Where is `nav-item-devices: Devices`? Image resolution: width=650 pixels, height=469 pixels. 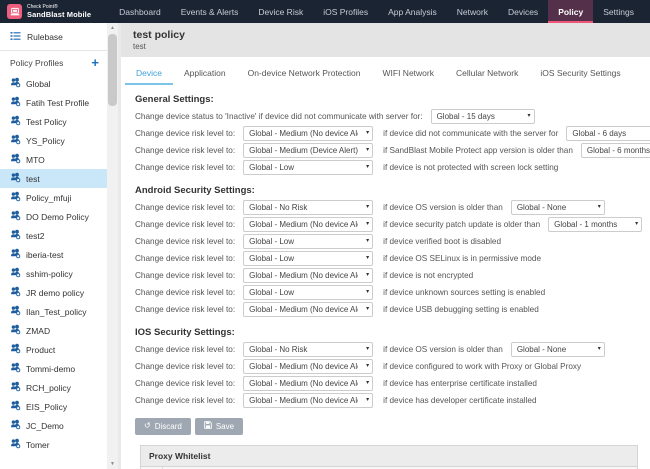 nav-item-devices: Devices is located at coordinates (523, 11).